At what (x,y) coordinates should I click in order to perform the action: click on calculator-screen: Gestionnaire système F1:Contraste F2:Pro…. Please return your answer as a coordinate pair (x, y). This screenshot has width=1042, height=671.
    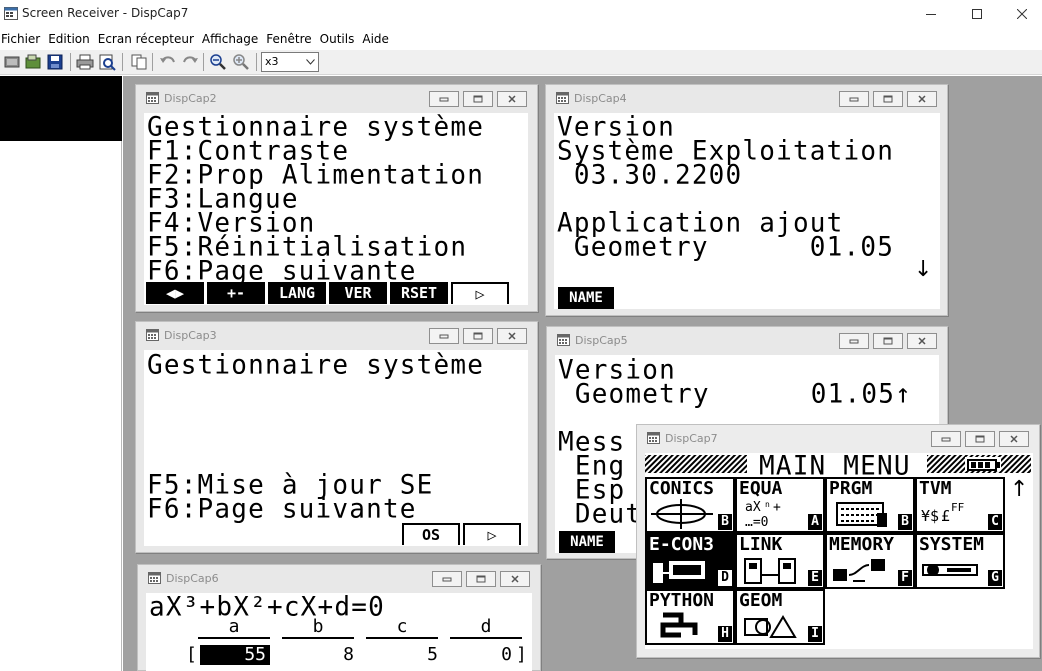
    Looking at the image, I should click on (336, 209).